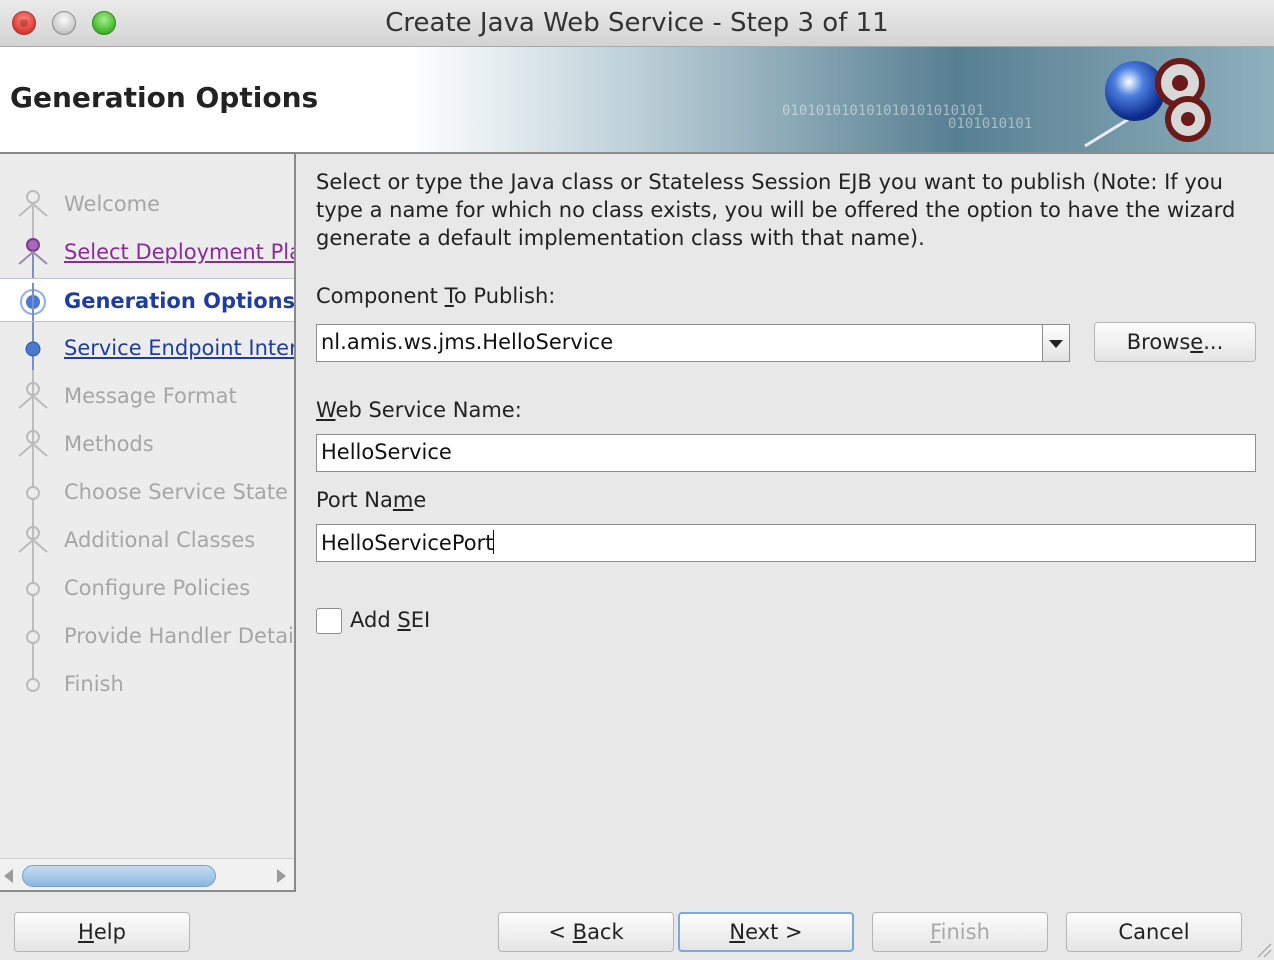 This screenshot has width=1274, height=960. I want to click on text-caret, so click(494, 542).